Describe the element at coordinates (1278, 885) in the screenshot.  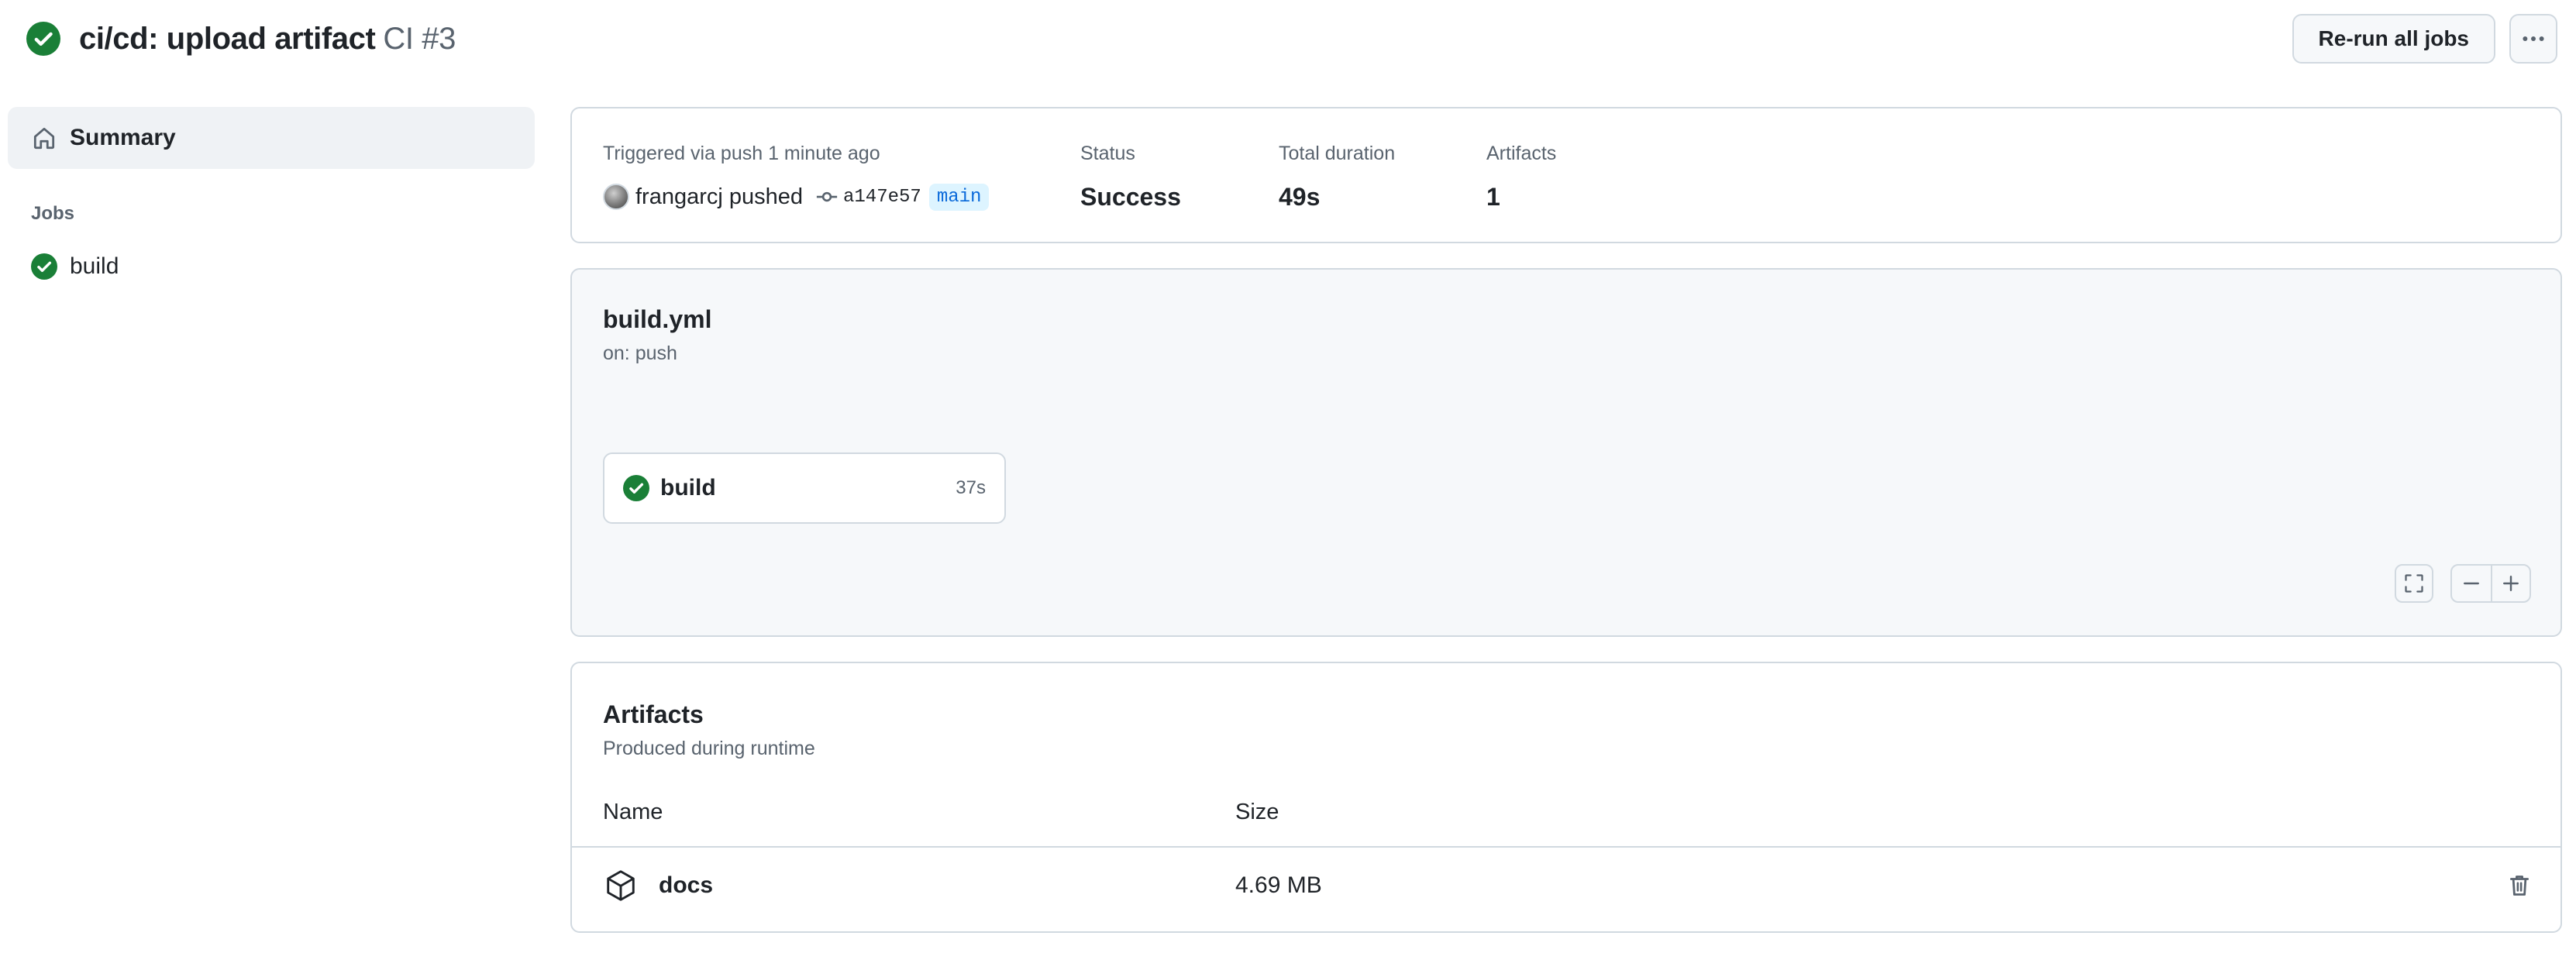
I see `artifact-size: 4.69 MB` at that location.